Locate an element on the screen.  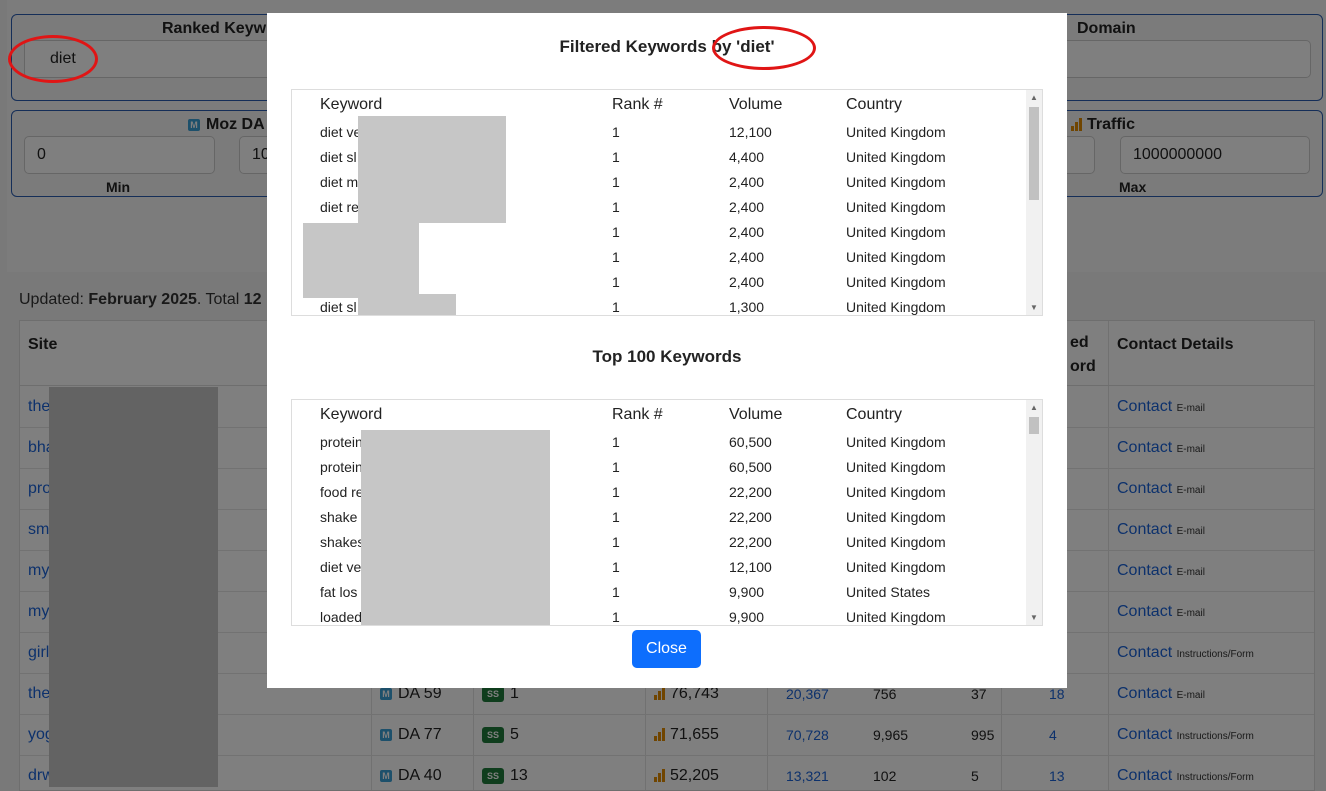
close-button: Close is located at coordinates (666, 649).